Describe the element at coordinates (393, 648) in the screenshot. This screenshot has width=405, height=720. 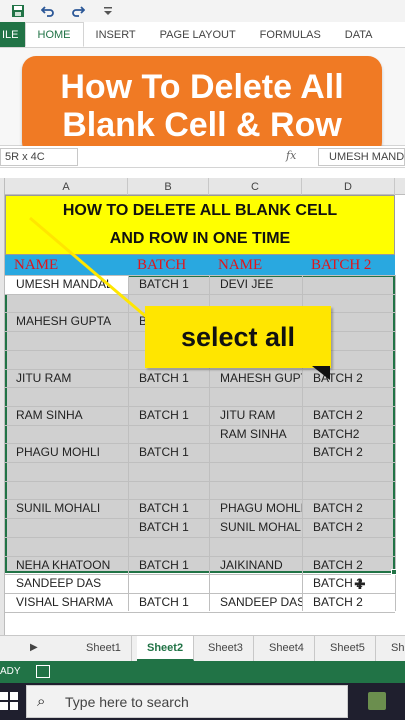
I see `tab-sheet6: Sh` at that location.